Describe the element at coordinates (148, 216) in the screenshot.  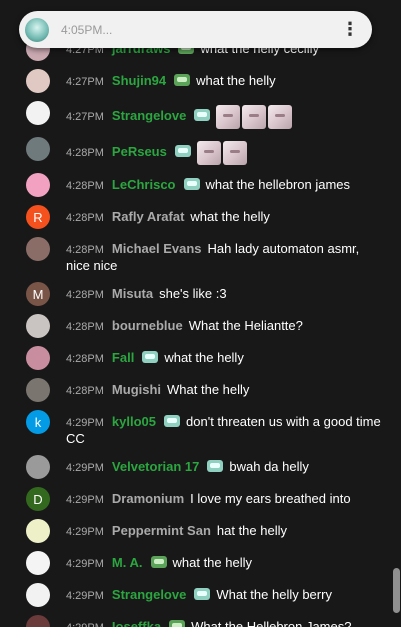
I see `author-name: Rafly Arafat` at that location.